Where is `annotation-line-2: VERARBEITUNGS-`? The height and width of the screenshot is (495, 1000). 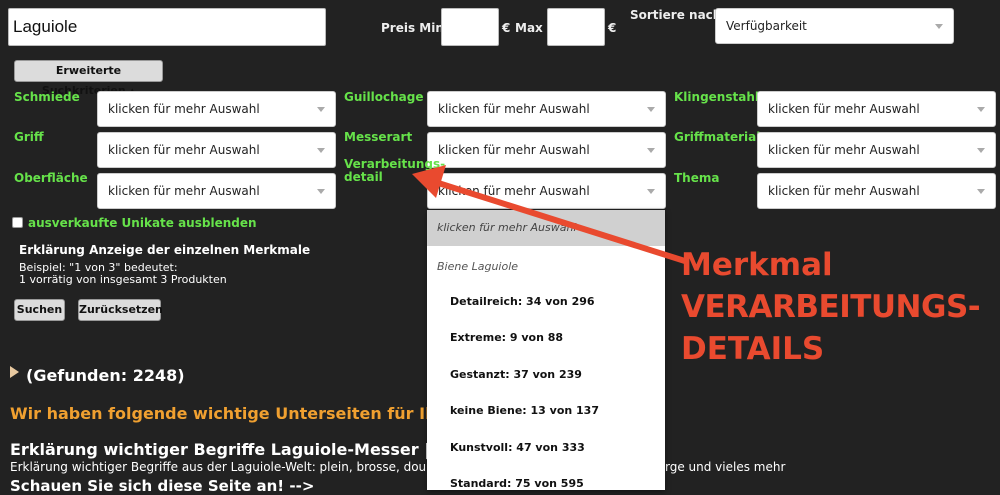 annotation-line-2: VERARBEITUNGS- is located at coordinates (831, 307).